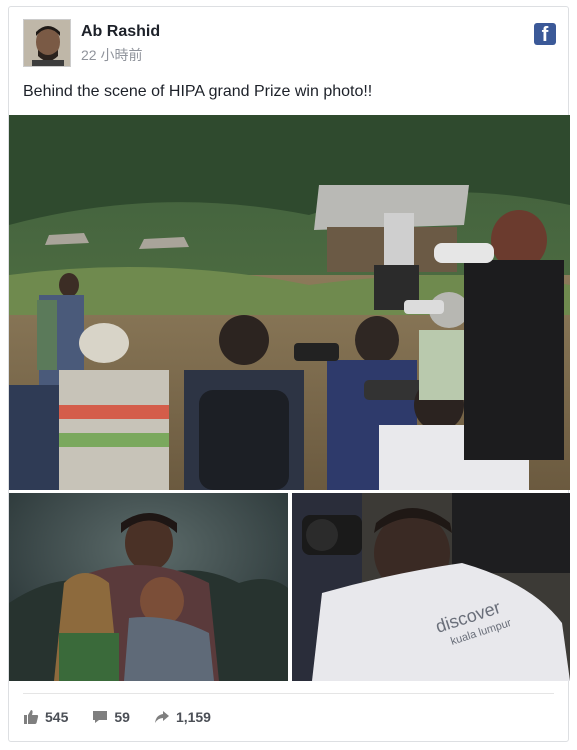  I want to click on comment-count-value: 59, so click(122, 717).